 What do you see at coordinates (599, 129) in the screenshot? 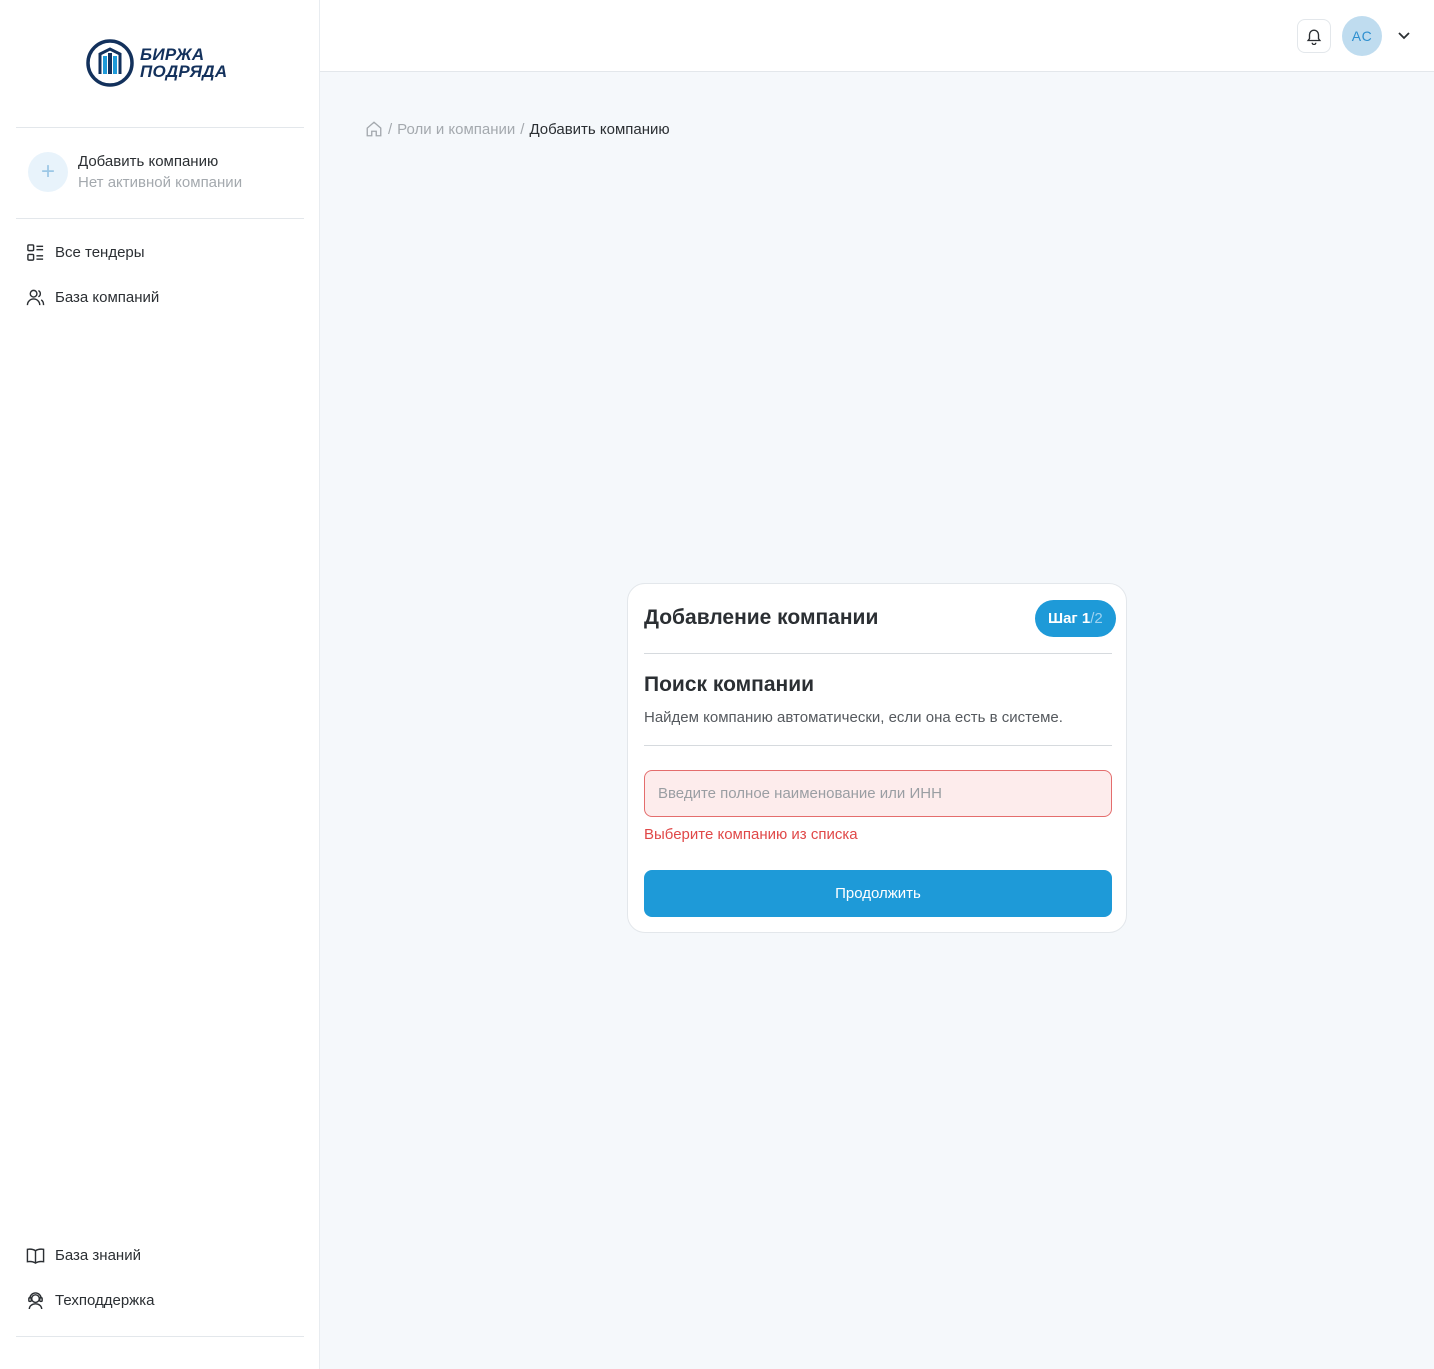
I see `breadcrumb-current: Добавить компанию` at bounding box center [599, 129].